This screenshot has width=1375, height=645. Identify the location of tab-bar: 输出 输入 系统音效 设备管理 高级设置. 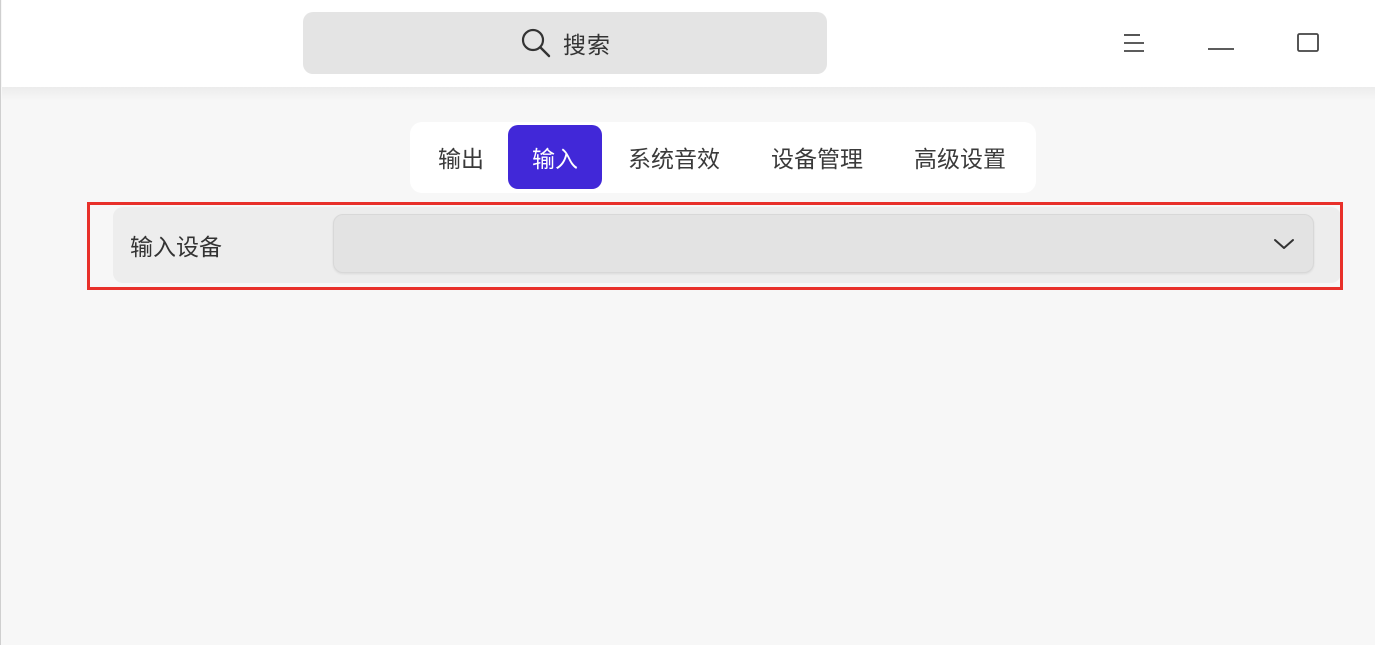
(723, 157).